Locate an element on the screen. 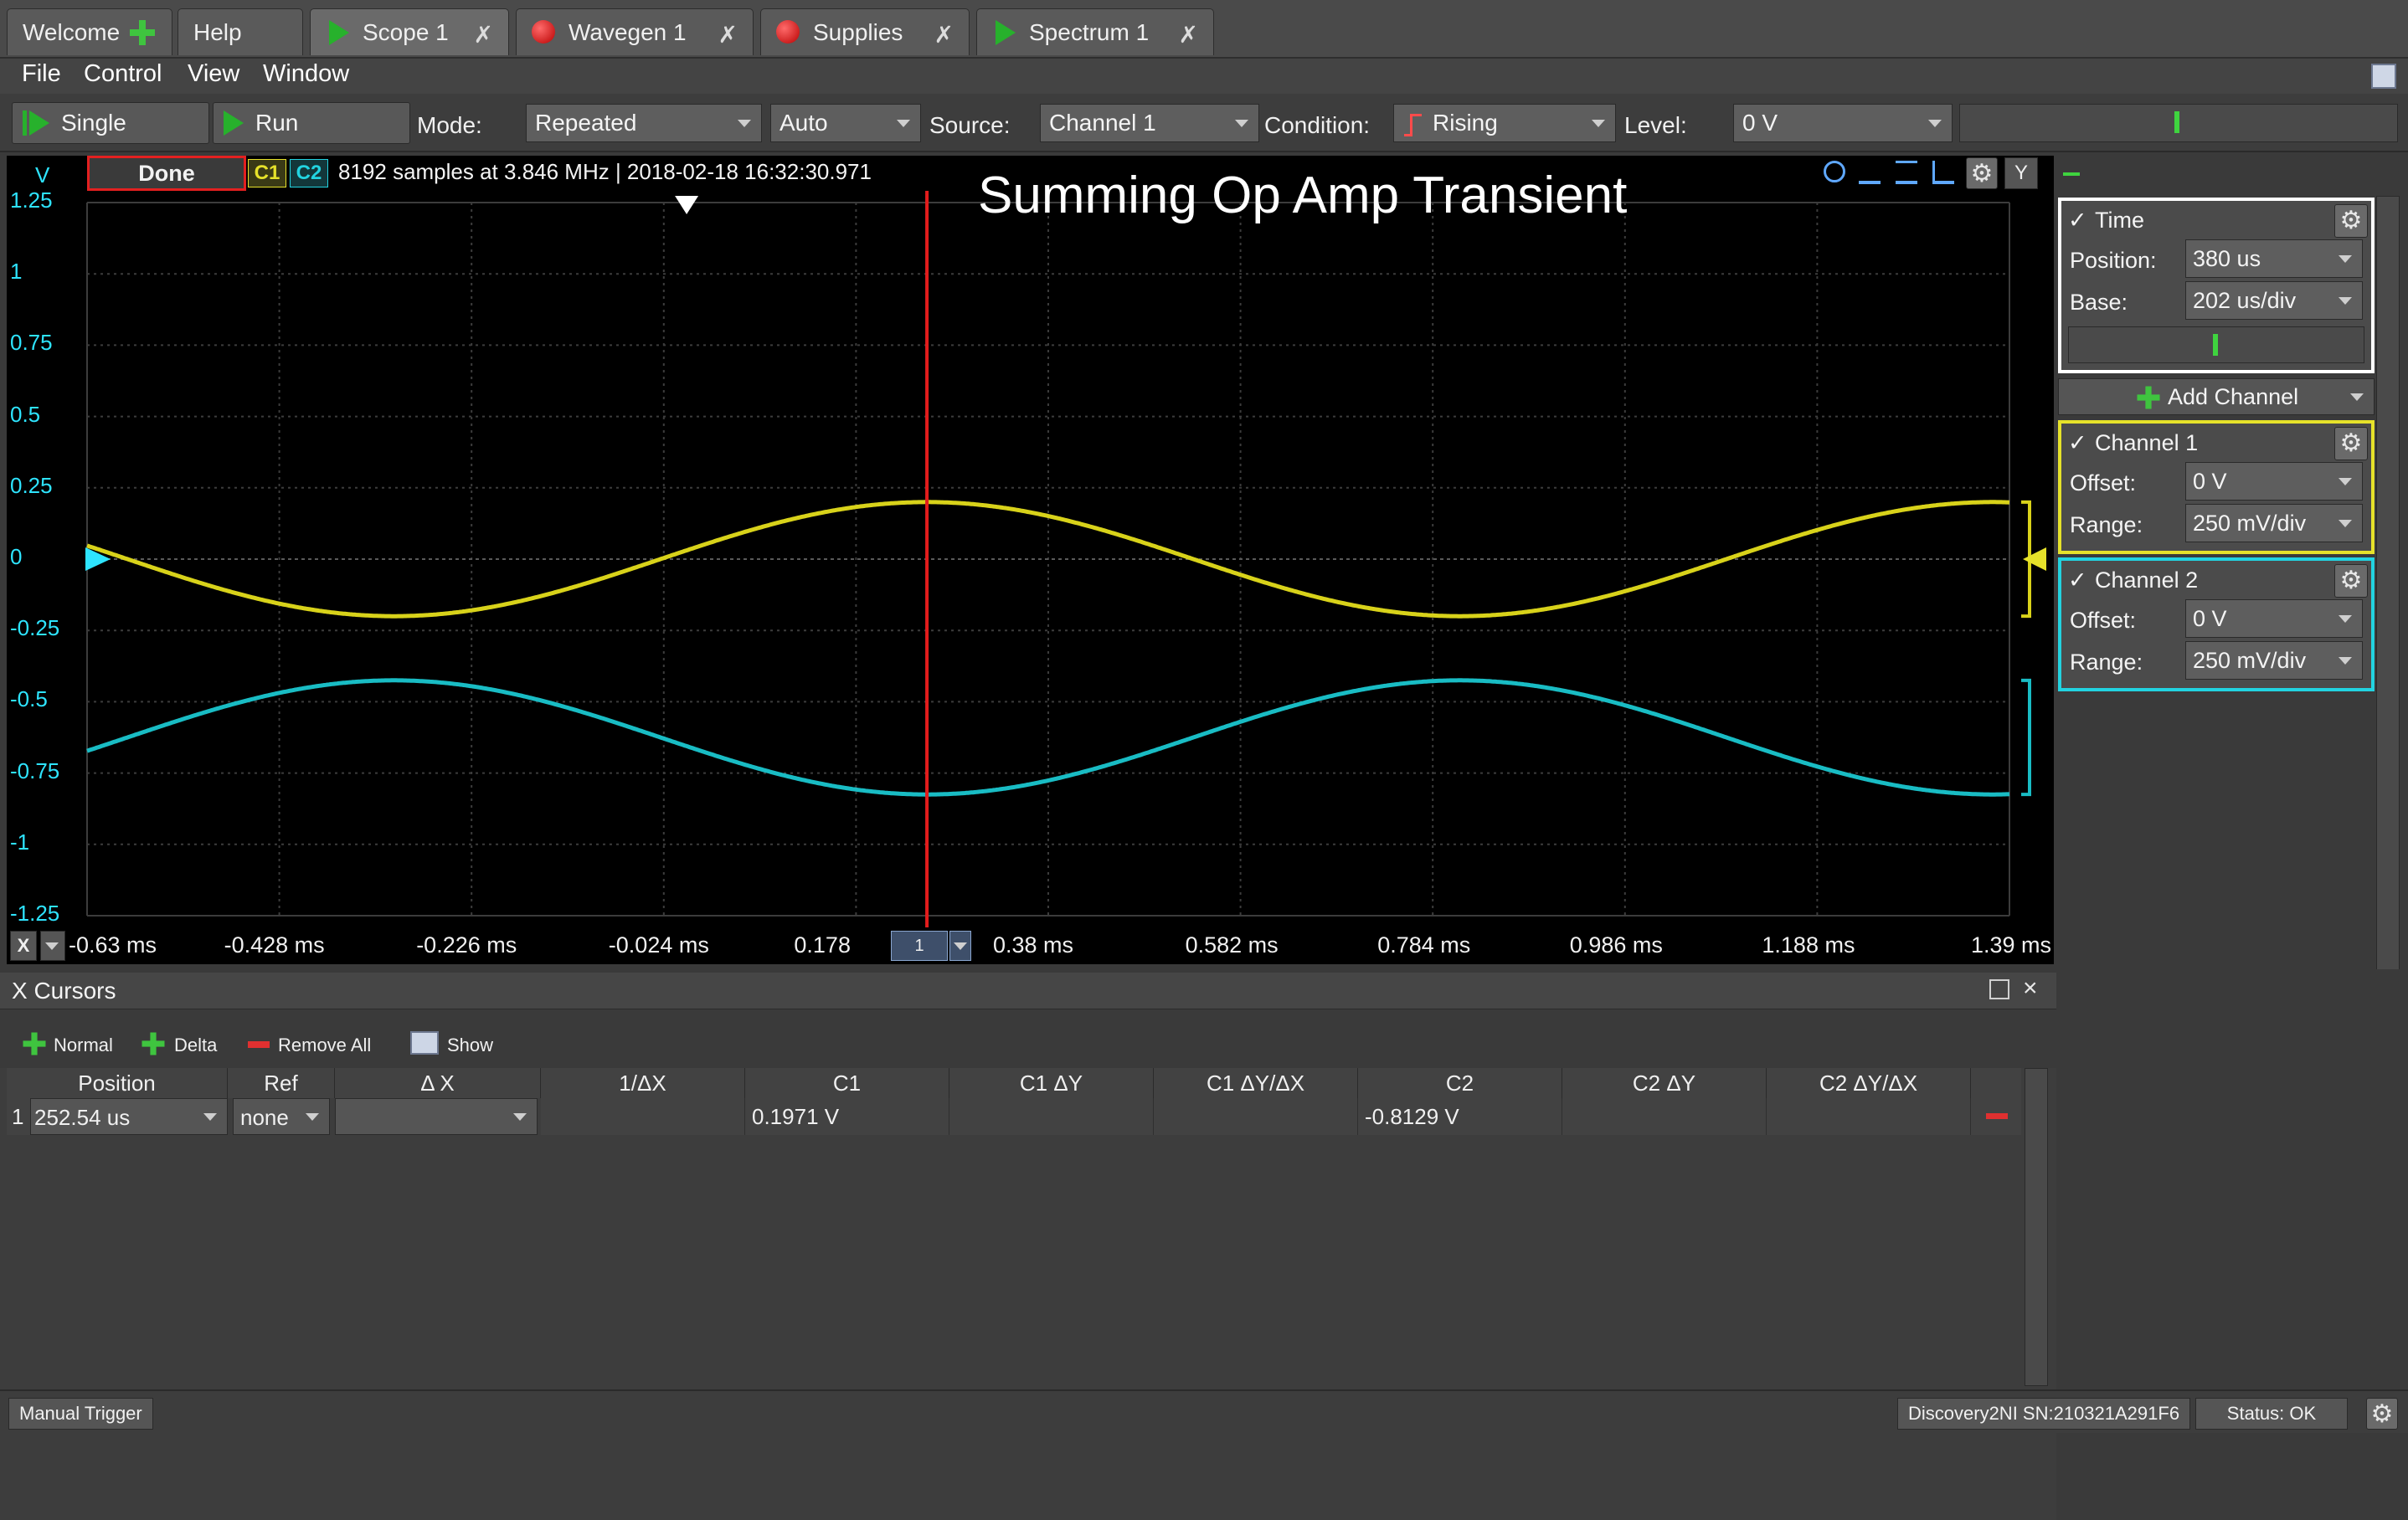  menu-file: File is located at coordinates (41, 74).